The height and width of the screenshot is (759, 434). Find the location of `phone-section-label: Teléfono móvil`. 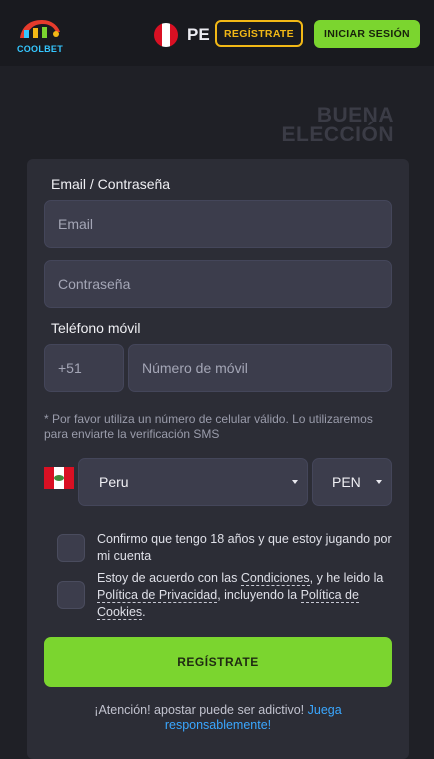

phone-section-label: Teléfono móvil is located at coordinates (96, 328).